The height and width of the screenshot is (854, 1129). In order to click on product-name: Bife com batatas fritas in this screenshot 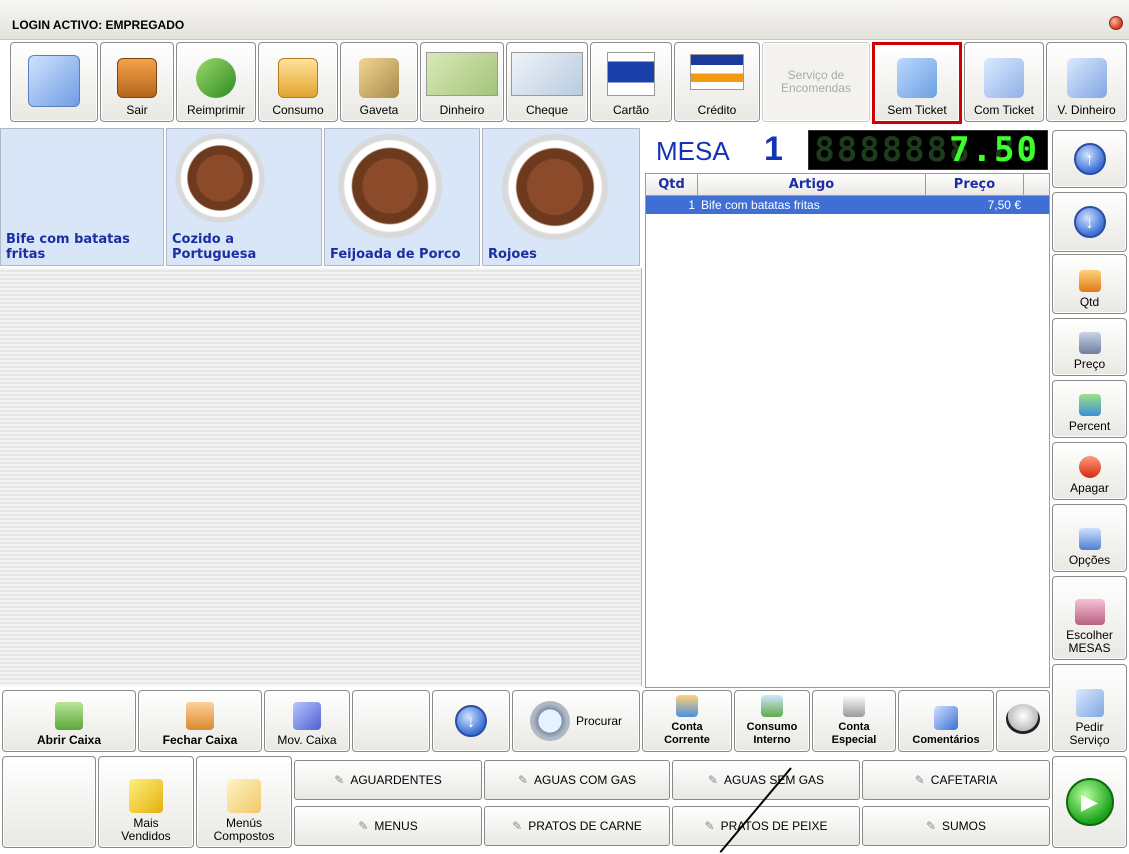, I will do `click(68, 247)`.